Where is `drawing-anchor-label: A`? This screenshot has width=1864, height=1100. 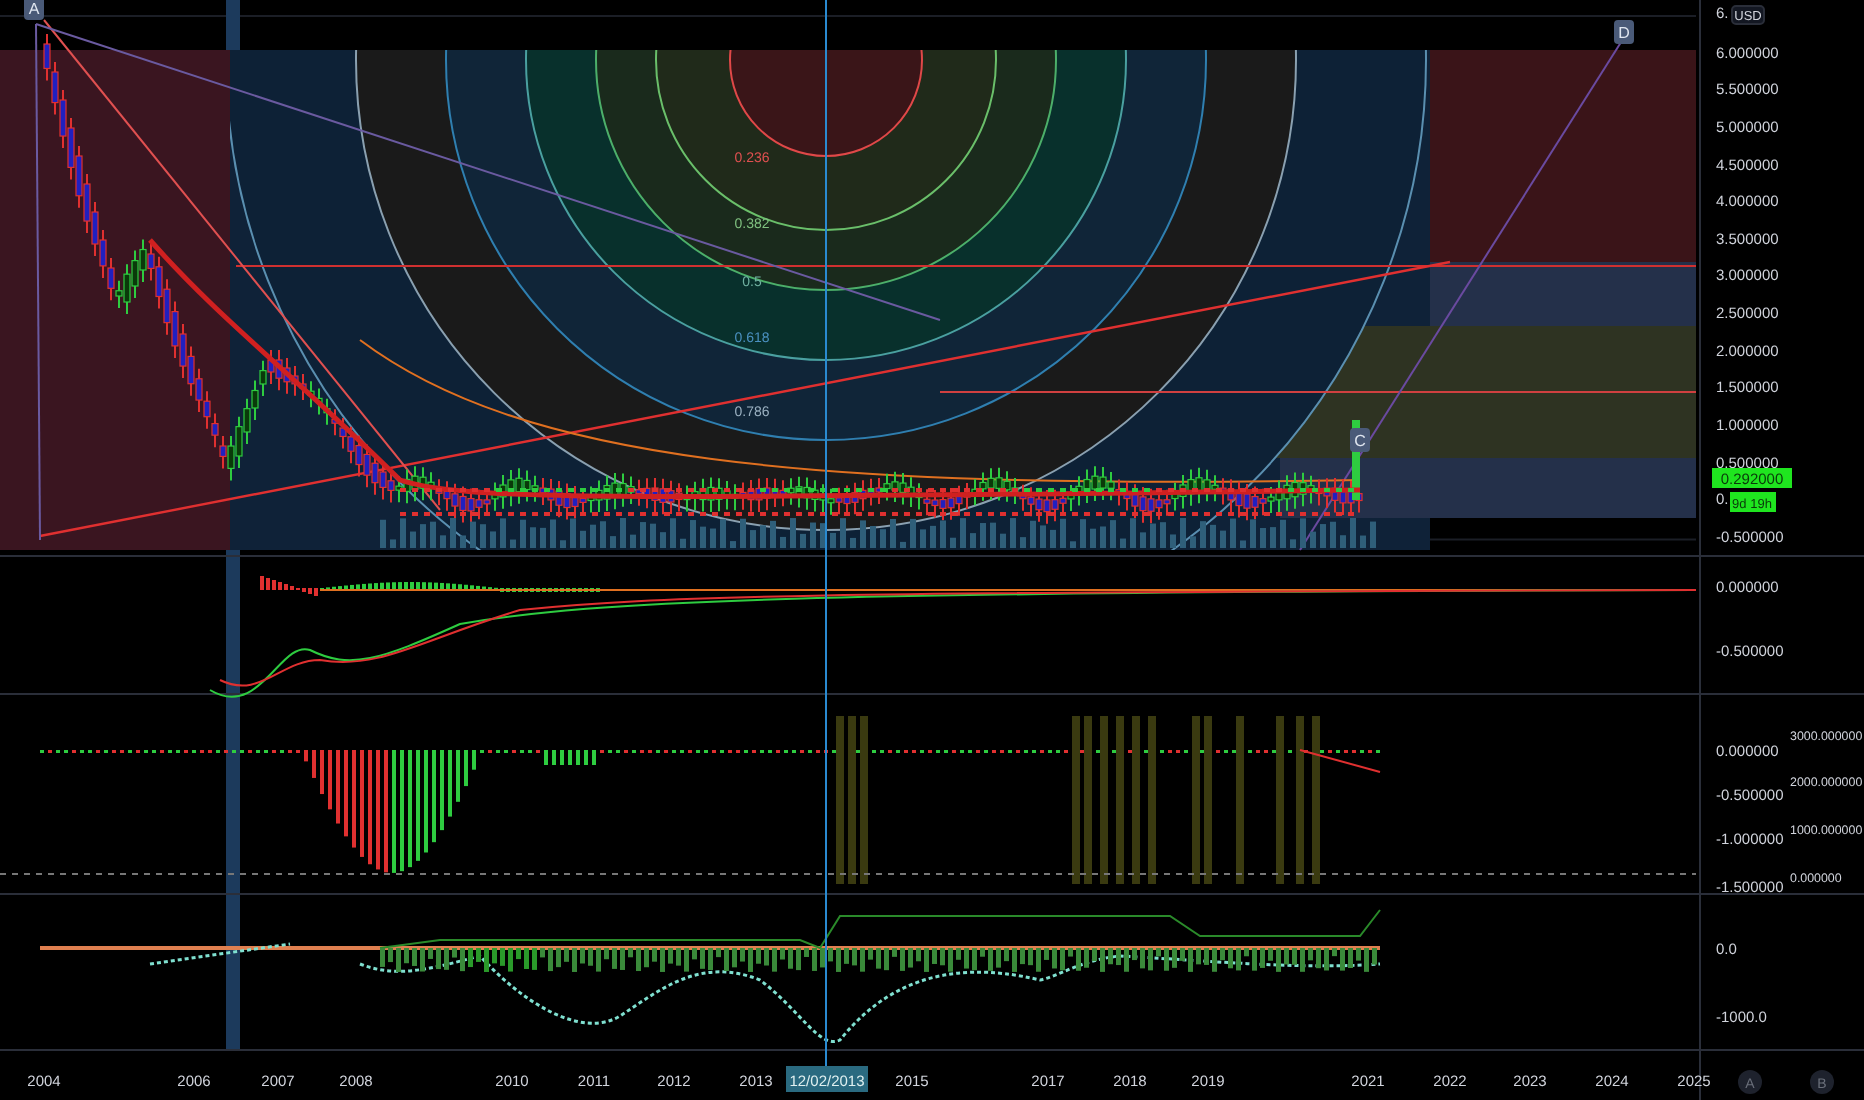 drawing-anchor-label: A is located at coordinates (34, 10).